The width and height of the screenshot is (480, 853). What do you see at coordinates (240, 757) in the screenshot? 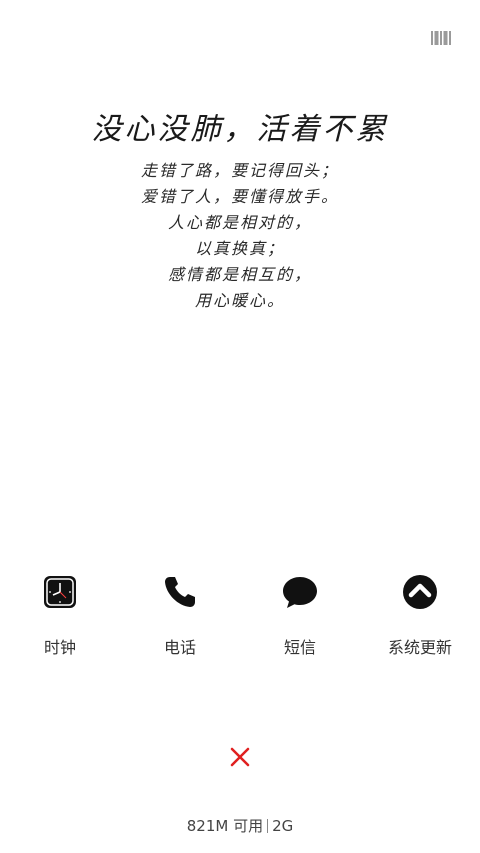
I see `close-all-button` at bounding box center [240, 757].